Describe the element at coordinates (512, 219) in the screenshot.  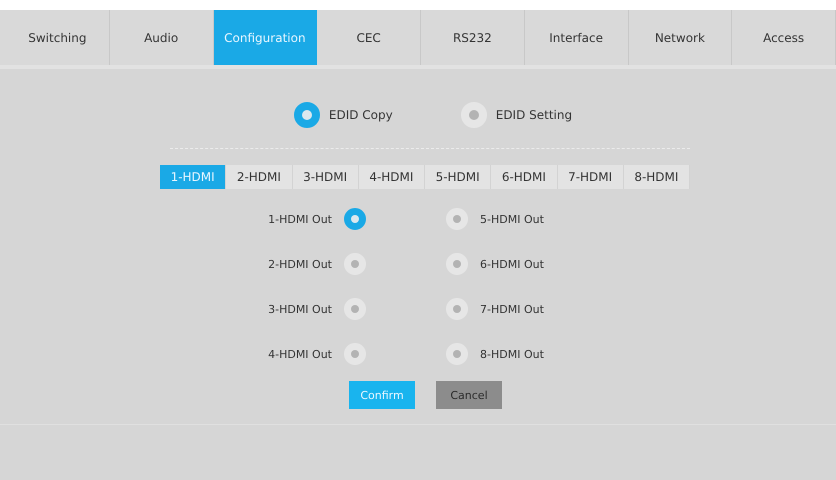
I see `output-label: 5-HDMI Out` at that location.